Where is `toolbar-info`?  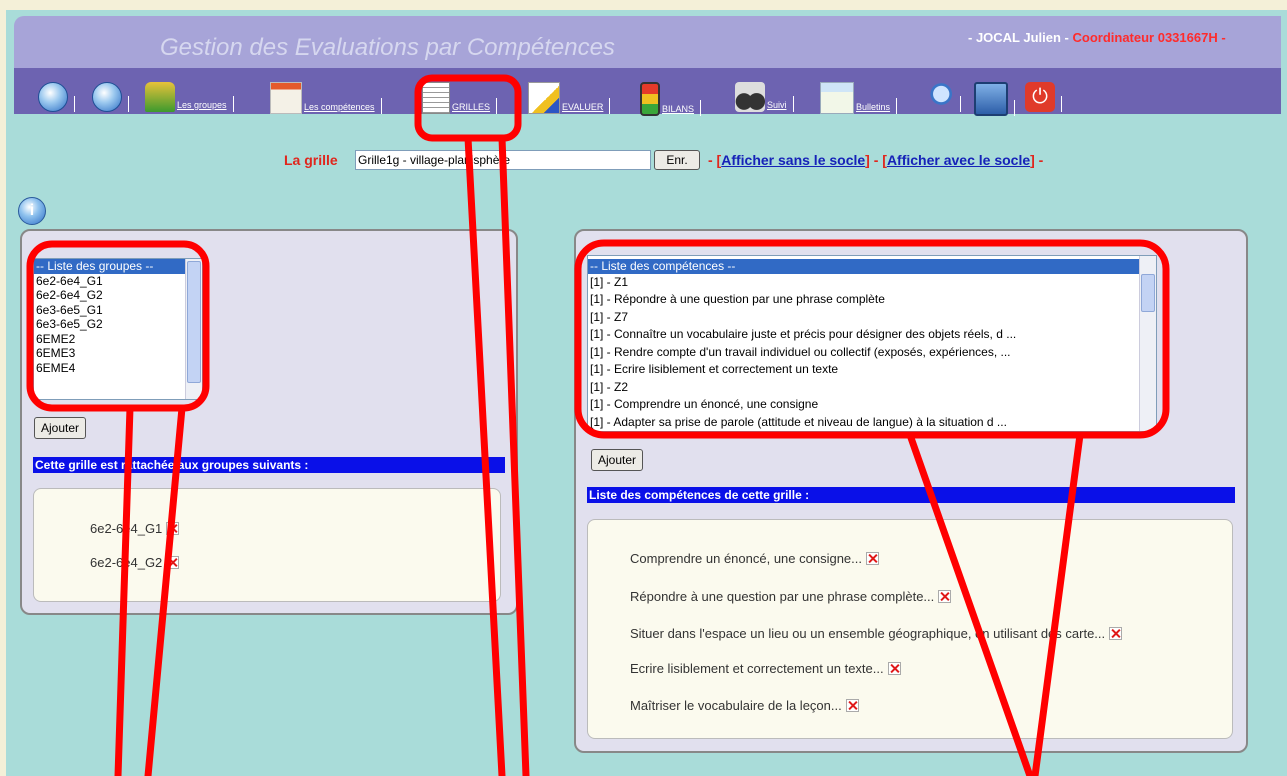
toolbar-info is located at coordinates (110, 97).